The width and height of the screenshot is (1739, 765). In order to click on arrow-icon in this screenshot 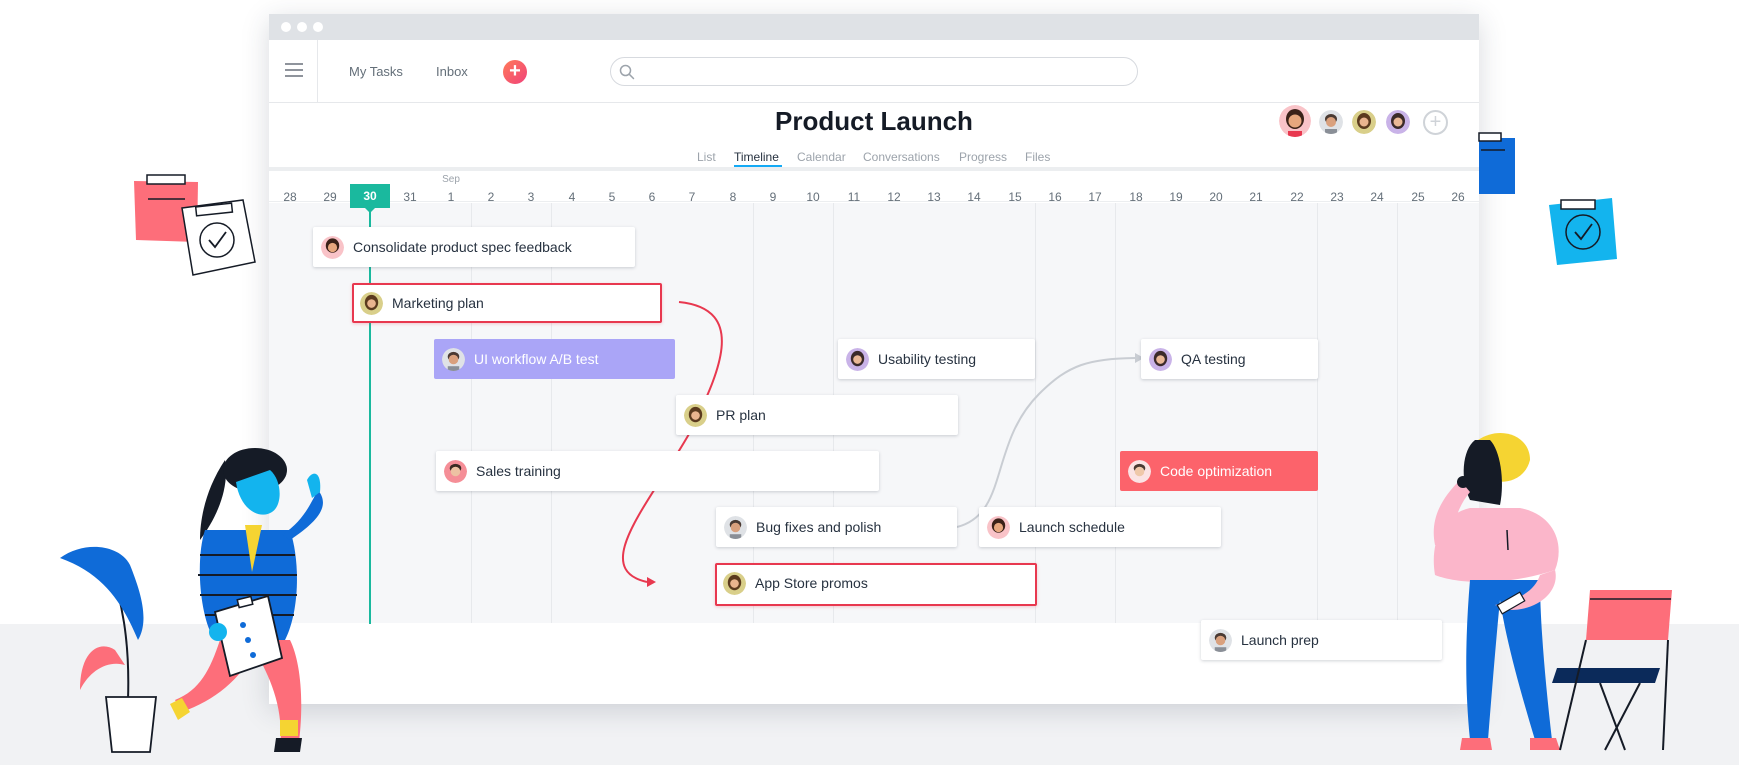, I will do `click(651, 582)`.